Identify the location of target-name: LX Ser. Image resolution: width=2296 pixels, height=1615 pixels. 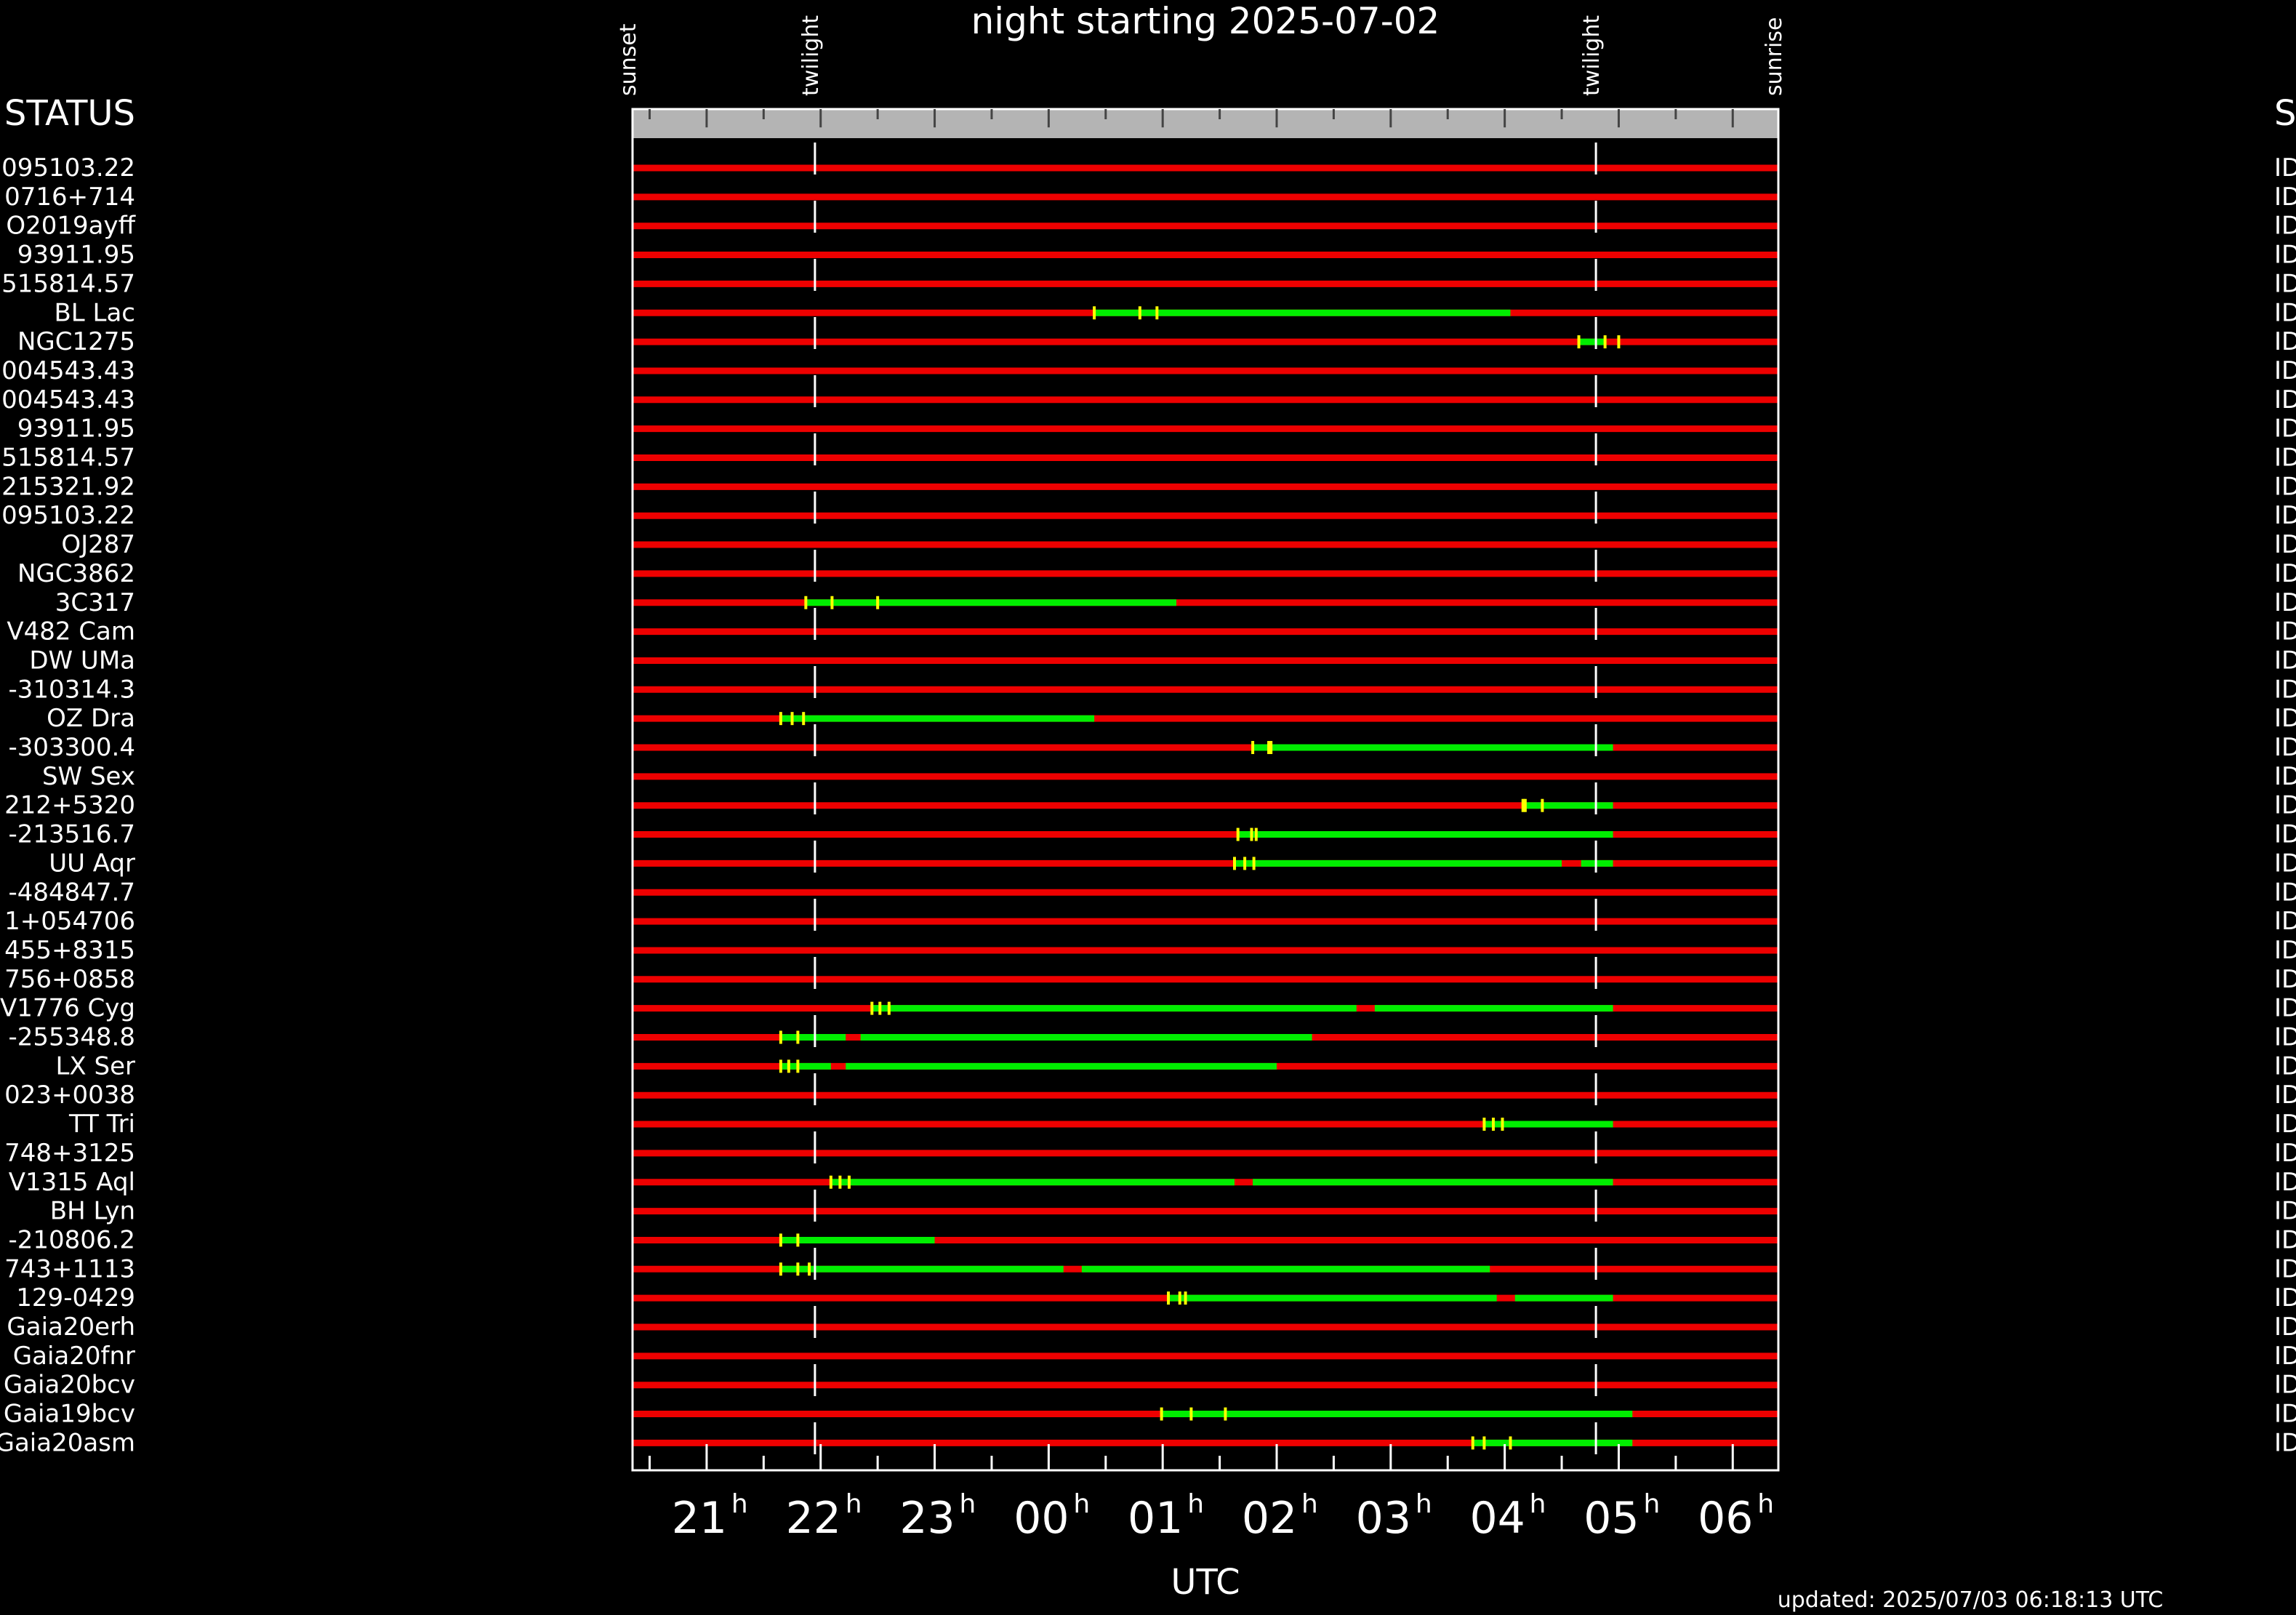
(95, 1066).